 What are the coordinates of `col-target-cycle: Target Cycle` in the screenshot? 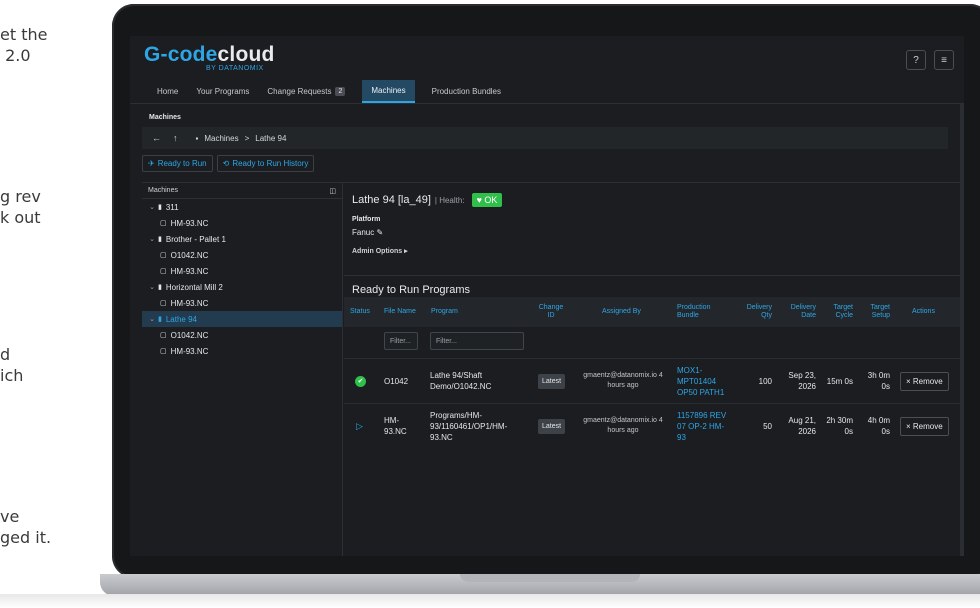 It's located at (839, 312).